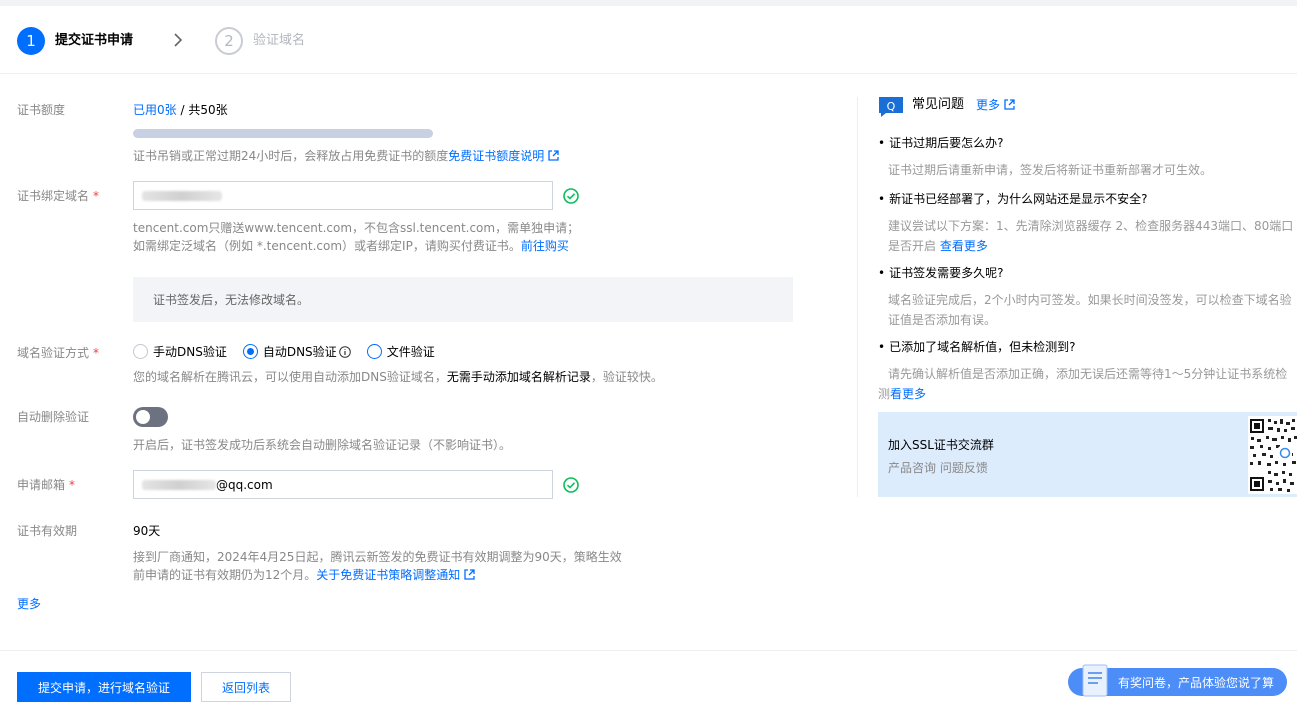 This screenshot has width=1297, height=714. I want to click on auto-delete-help: 开启后，证书签发成功后系统会自动删除域名验证记录（不影响证书）。, so click(322, 445).